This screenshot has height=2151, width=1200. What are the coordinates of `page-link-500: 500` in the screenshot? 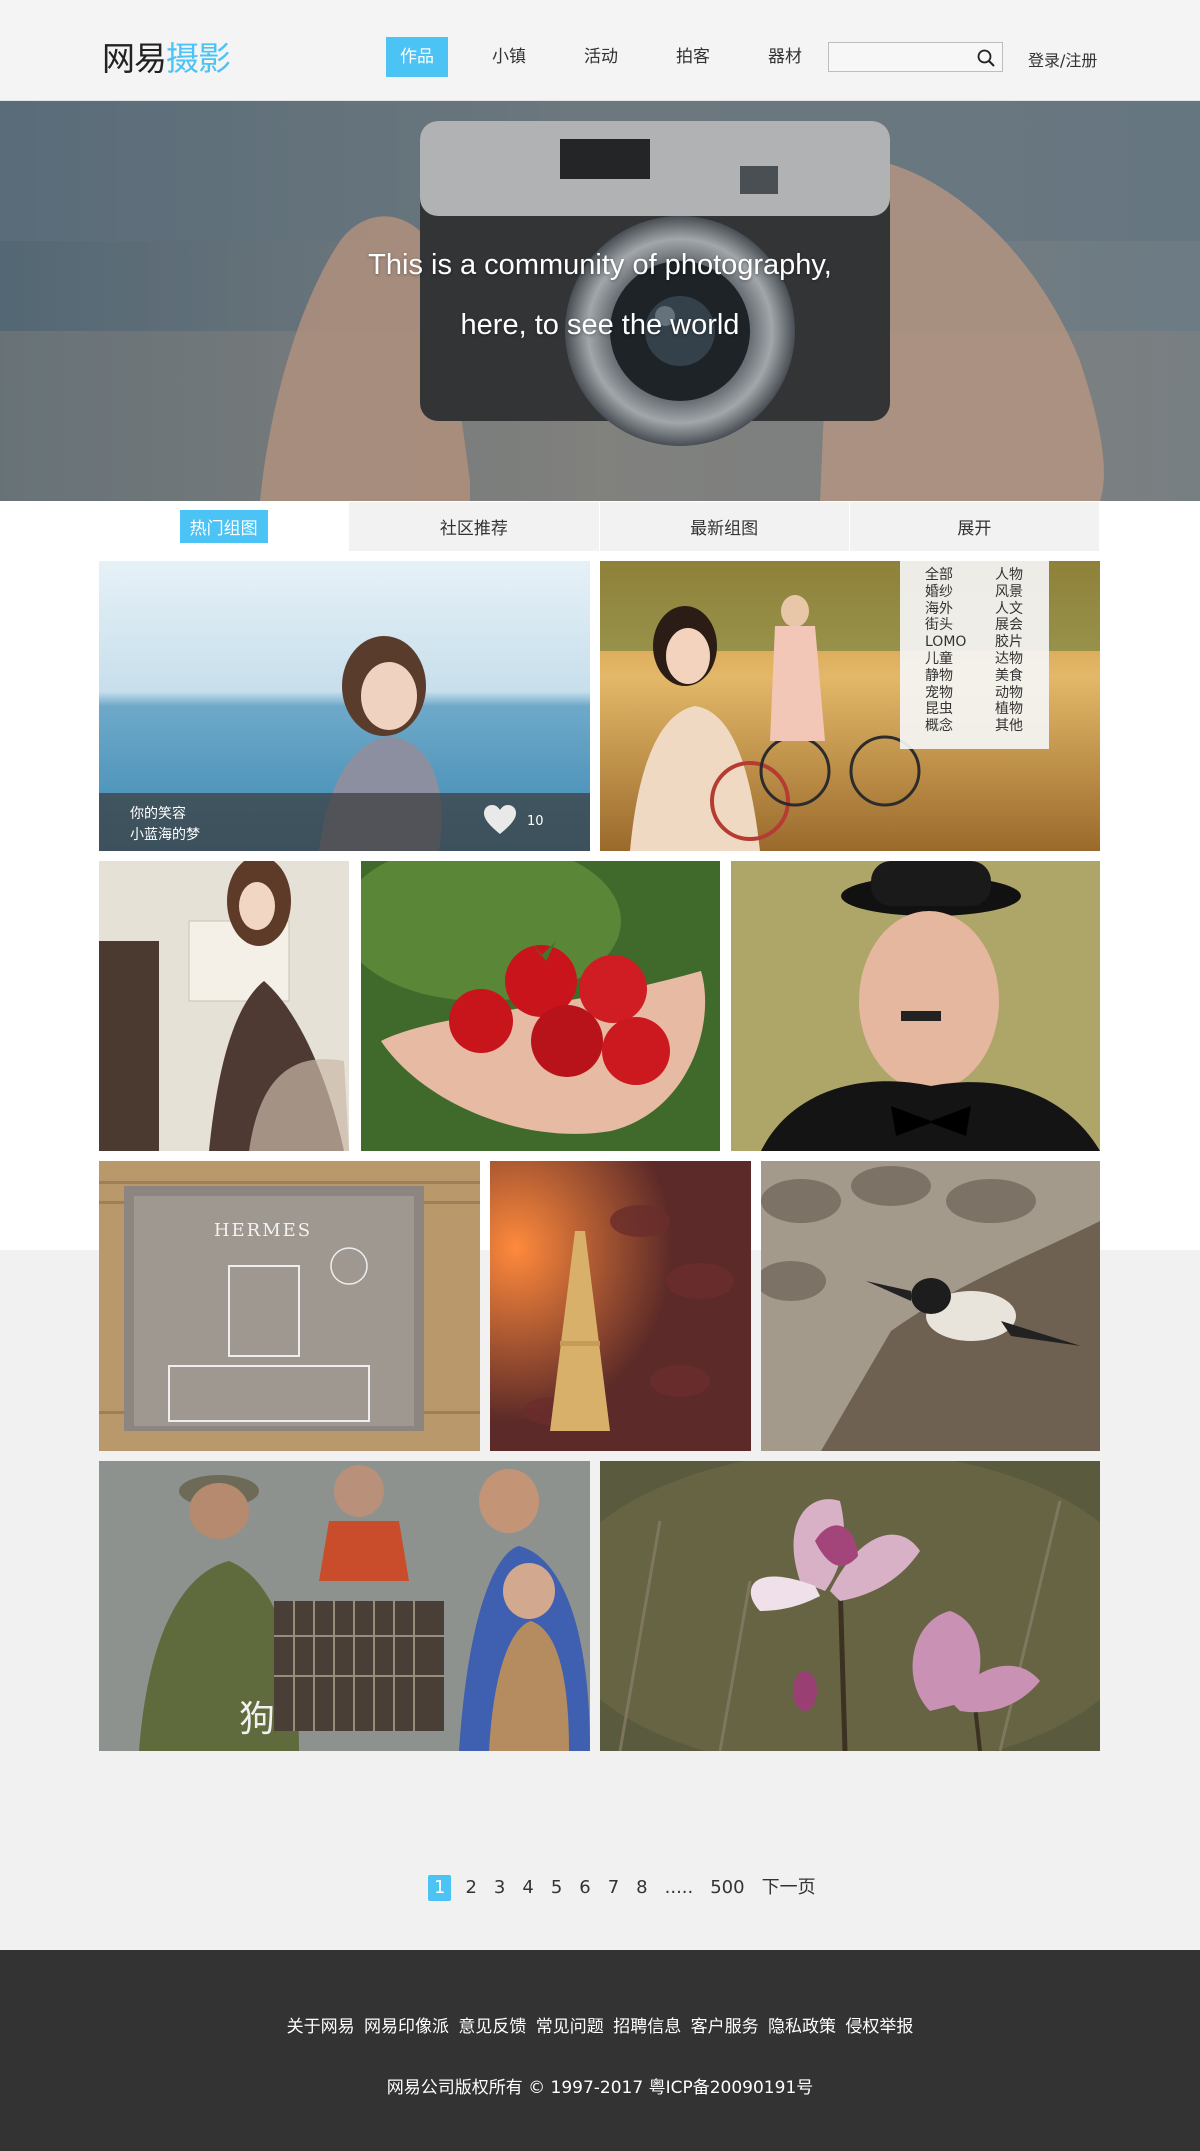 It's located at (727, 1888).